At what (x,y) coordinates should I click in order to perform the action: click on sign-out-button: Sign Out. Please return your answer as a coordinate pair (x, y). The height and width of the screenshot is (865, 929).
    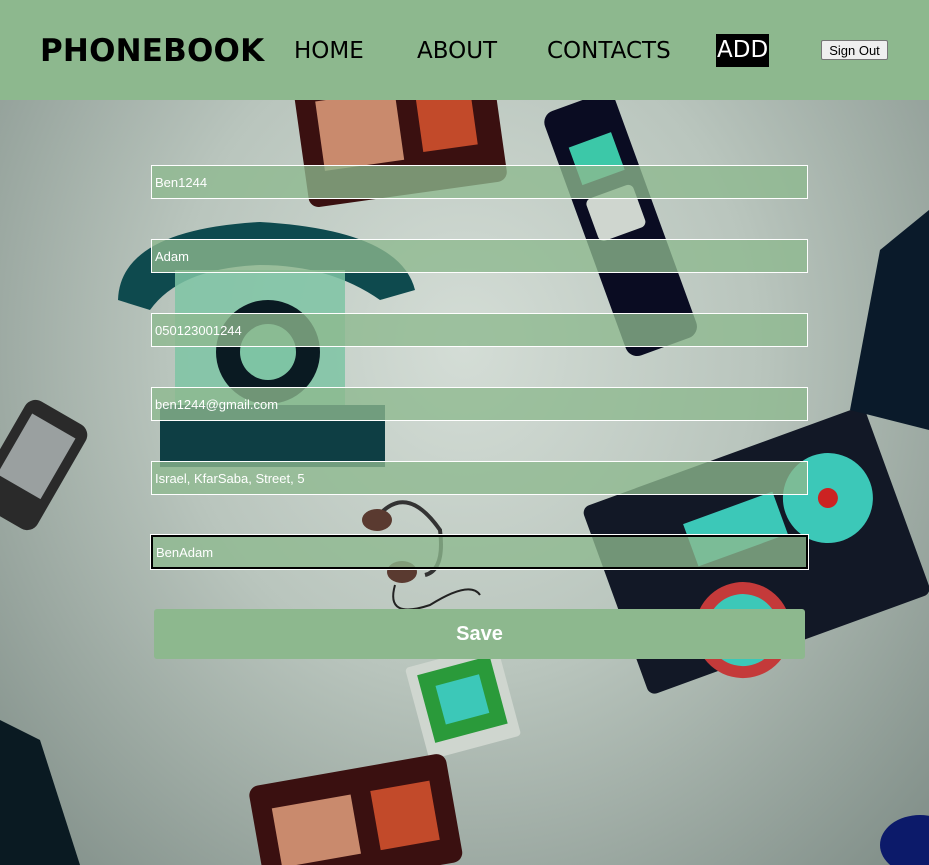
    Looking at the image, I should click on (854, 50).